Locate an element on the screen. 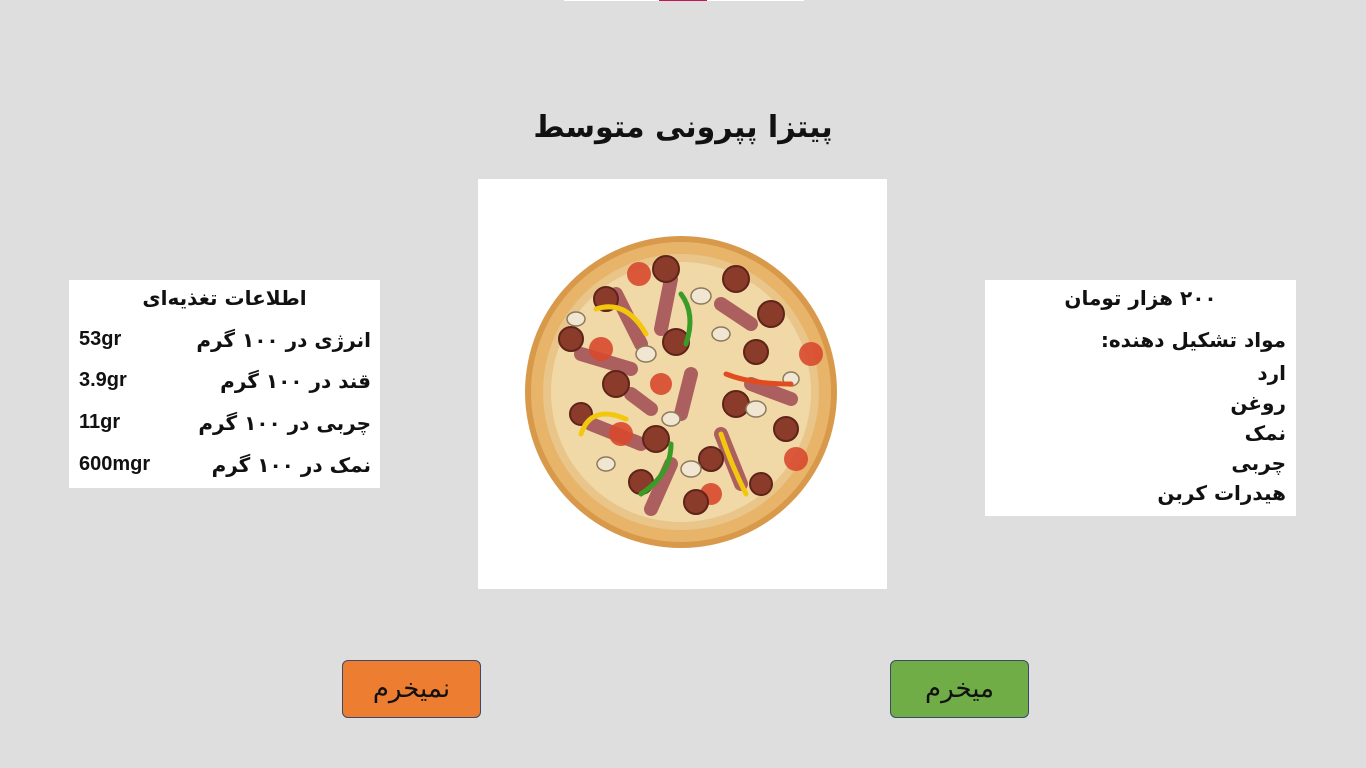  nutrition-title: اطلاعات تغذیه‌ای is located at coordinates (224, 298).